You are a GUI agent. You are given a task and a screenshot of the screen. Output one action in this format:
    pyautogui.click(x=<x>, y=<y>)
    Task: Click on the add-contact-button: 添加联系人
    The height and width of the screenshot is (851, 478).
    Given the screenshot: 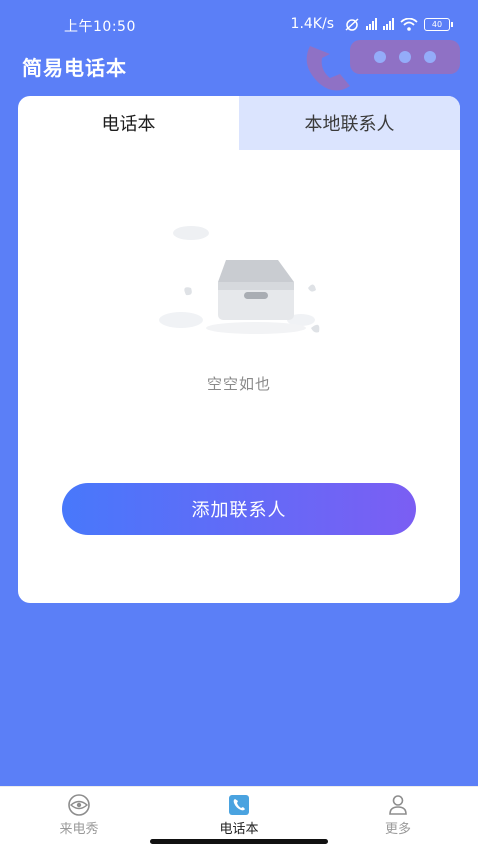 What is the action you would take?
    pyautogui.click(x=239, y=509)
    